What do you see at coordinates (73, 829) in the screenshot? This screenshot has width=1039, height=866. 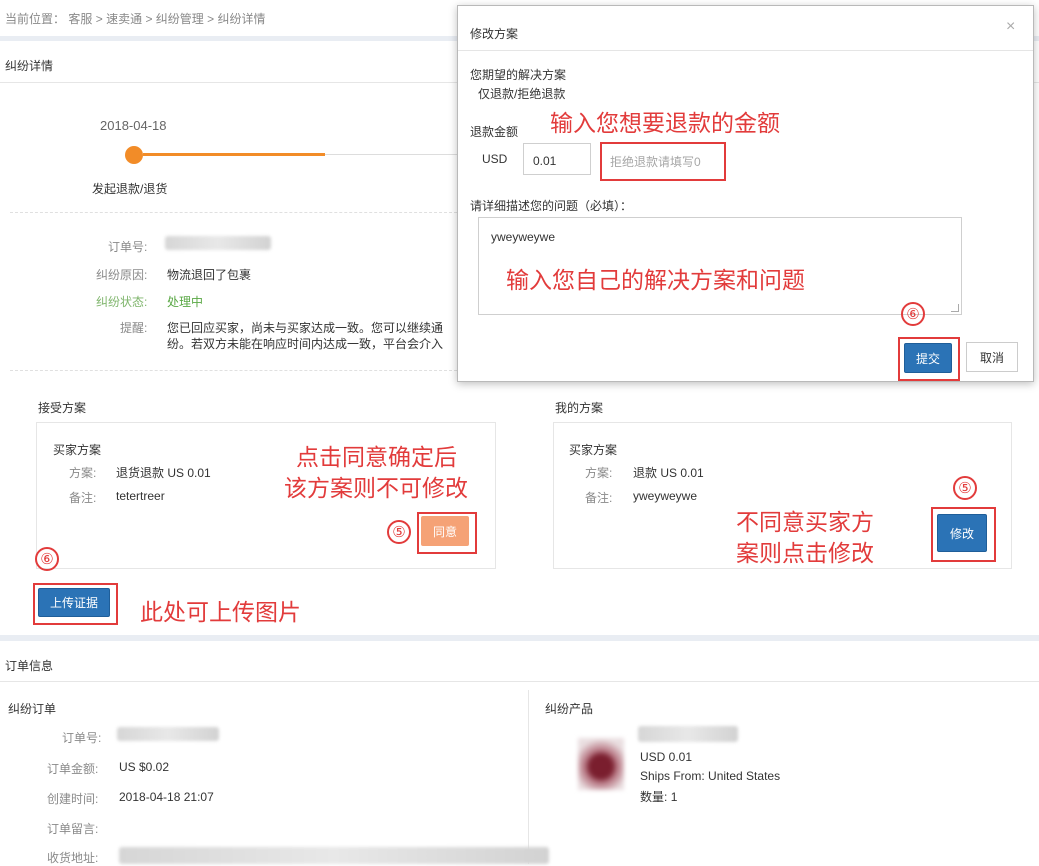 I see `message-label: 订单留言:` at bounding box center [73, 829].